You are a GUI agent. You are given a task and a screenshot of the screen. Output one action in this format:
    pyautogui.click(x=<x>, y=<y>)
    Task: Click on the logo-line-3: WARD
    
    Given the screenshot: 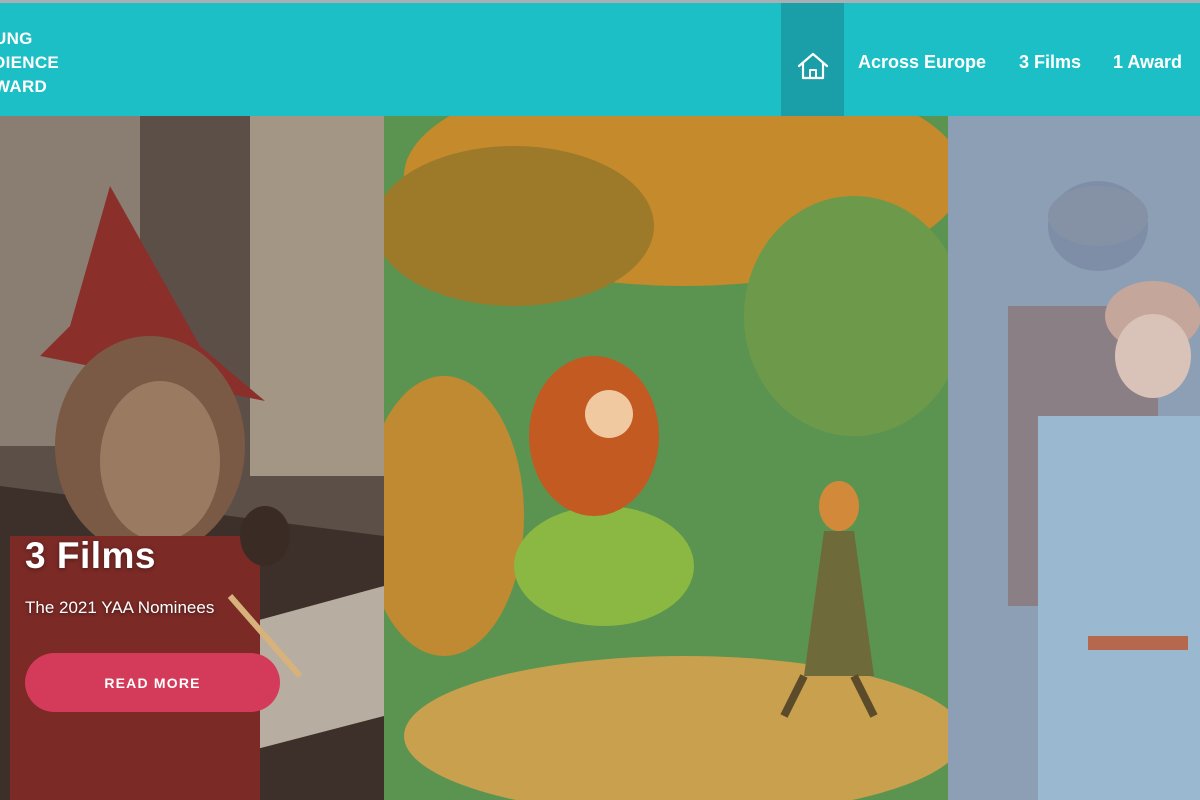 What is the action you would take?
    pyautogui.click(x=24, y=86)
    